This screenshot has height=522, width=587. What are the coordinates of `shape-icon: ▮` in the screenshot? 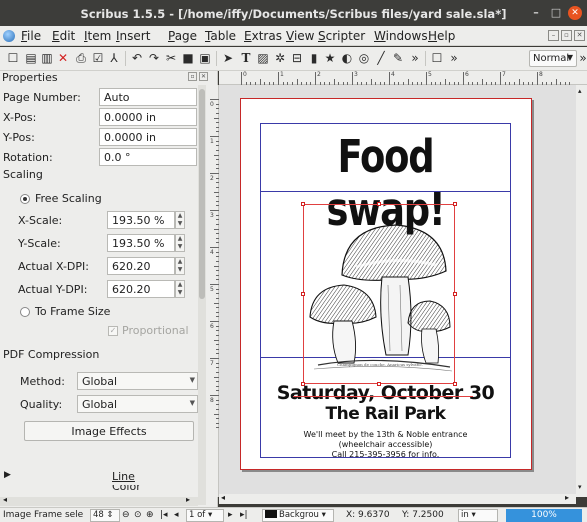 It's located at (314, 58).